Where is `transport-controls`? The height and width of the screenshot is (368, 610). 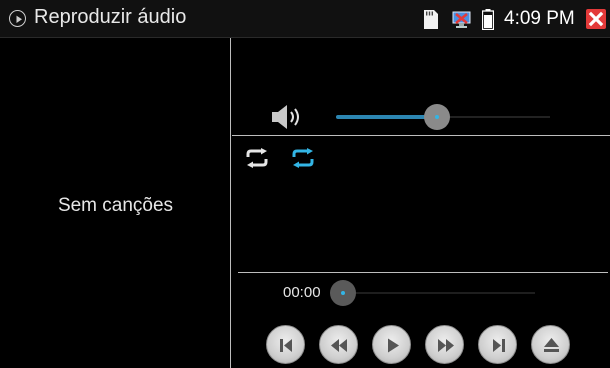 transport-controls is located at coordinates (421, 345).